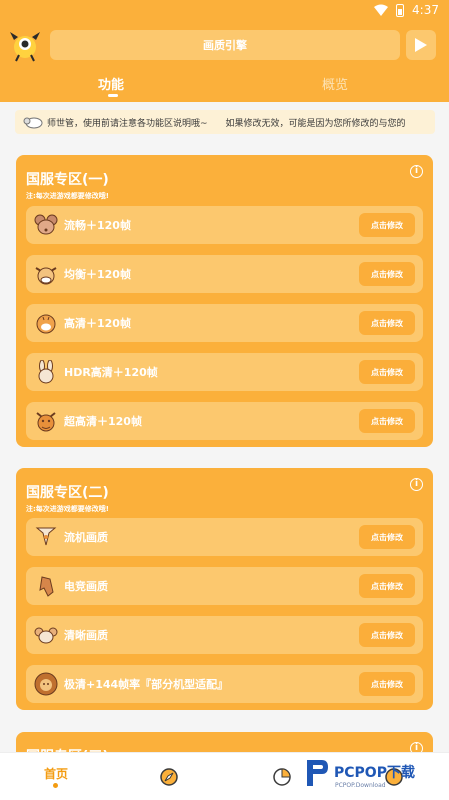 The width and height of the screenshot is (449, 800). I want to click on item-label: 极清+144帧率『部分机型适配』, so click(146, 684).